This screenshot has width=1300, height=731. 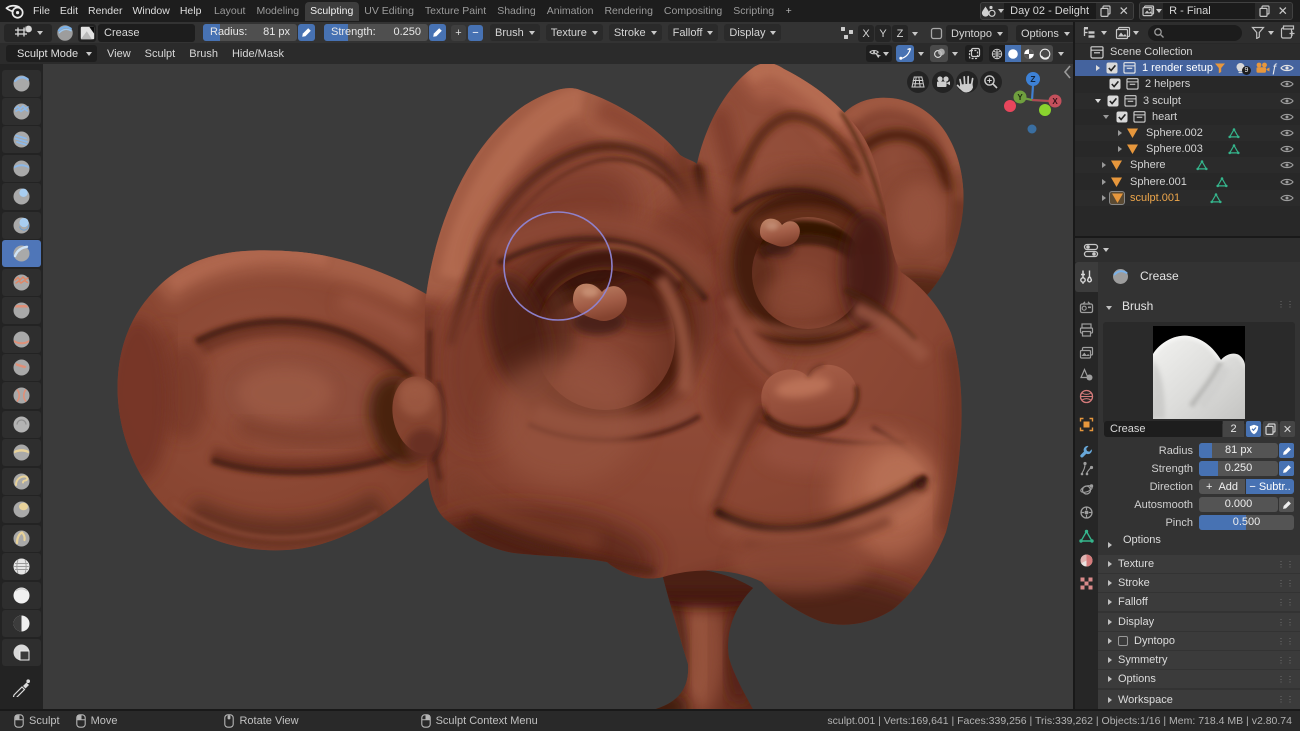 What do you see at coordinates (1020, 97) in the screenshot?
I see `svg-text: Y` at bounding box center [1020, 97].